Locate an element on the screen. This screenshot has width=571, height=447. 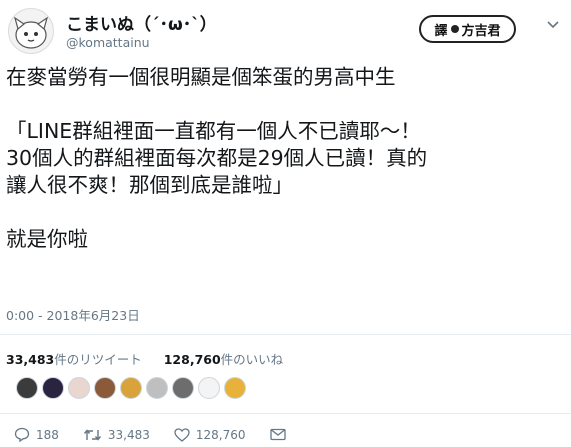
retweet-total-label: 件のリツイート is located at coordinates (98, 359).